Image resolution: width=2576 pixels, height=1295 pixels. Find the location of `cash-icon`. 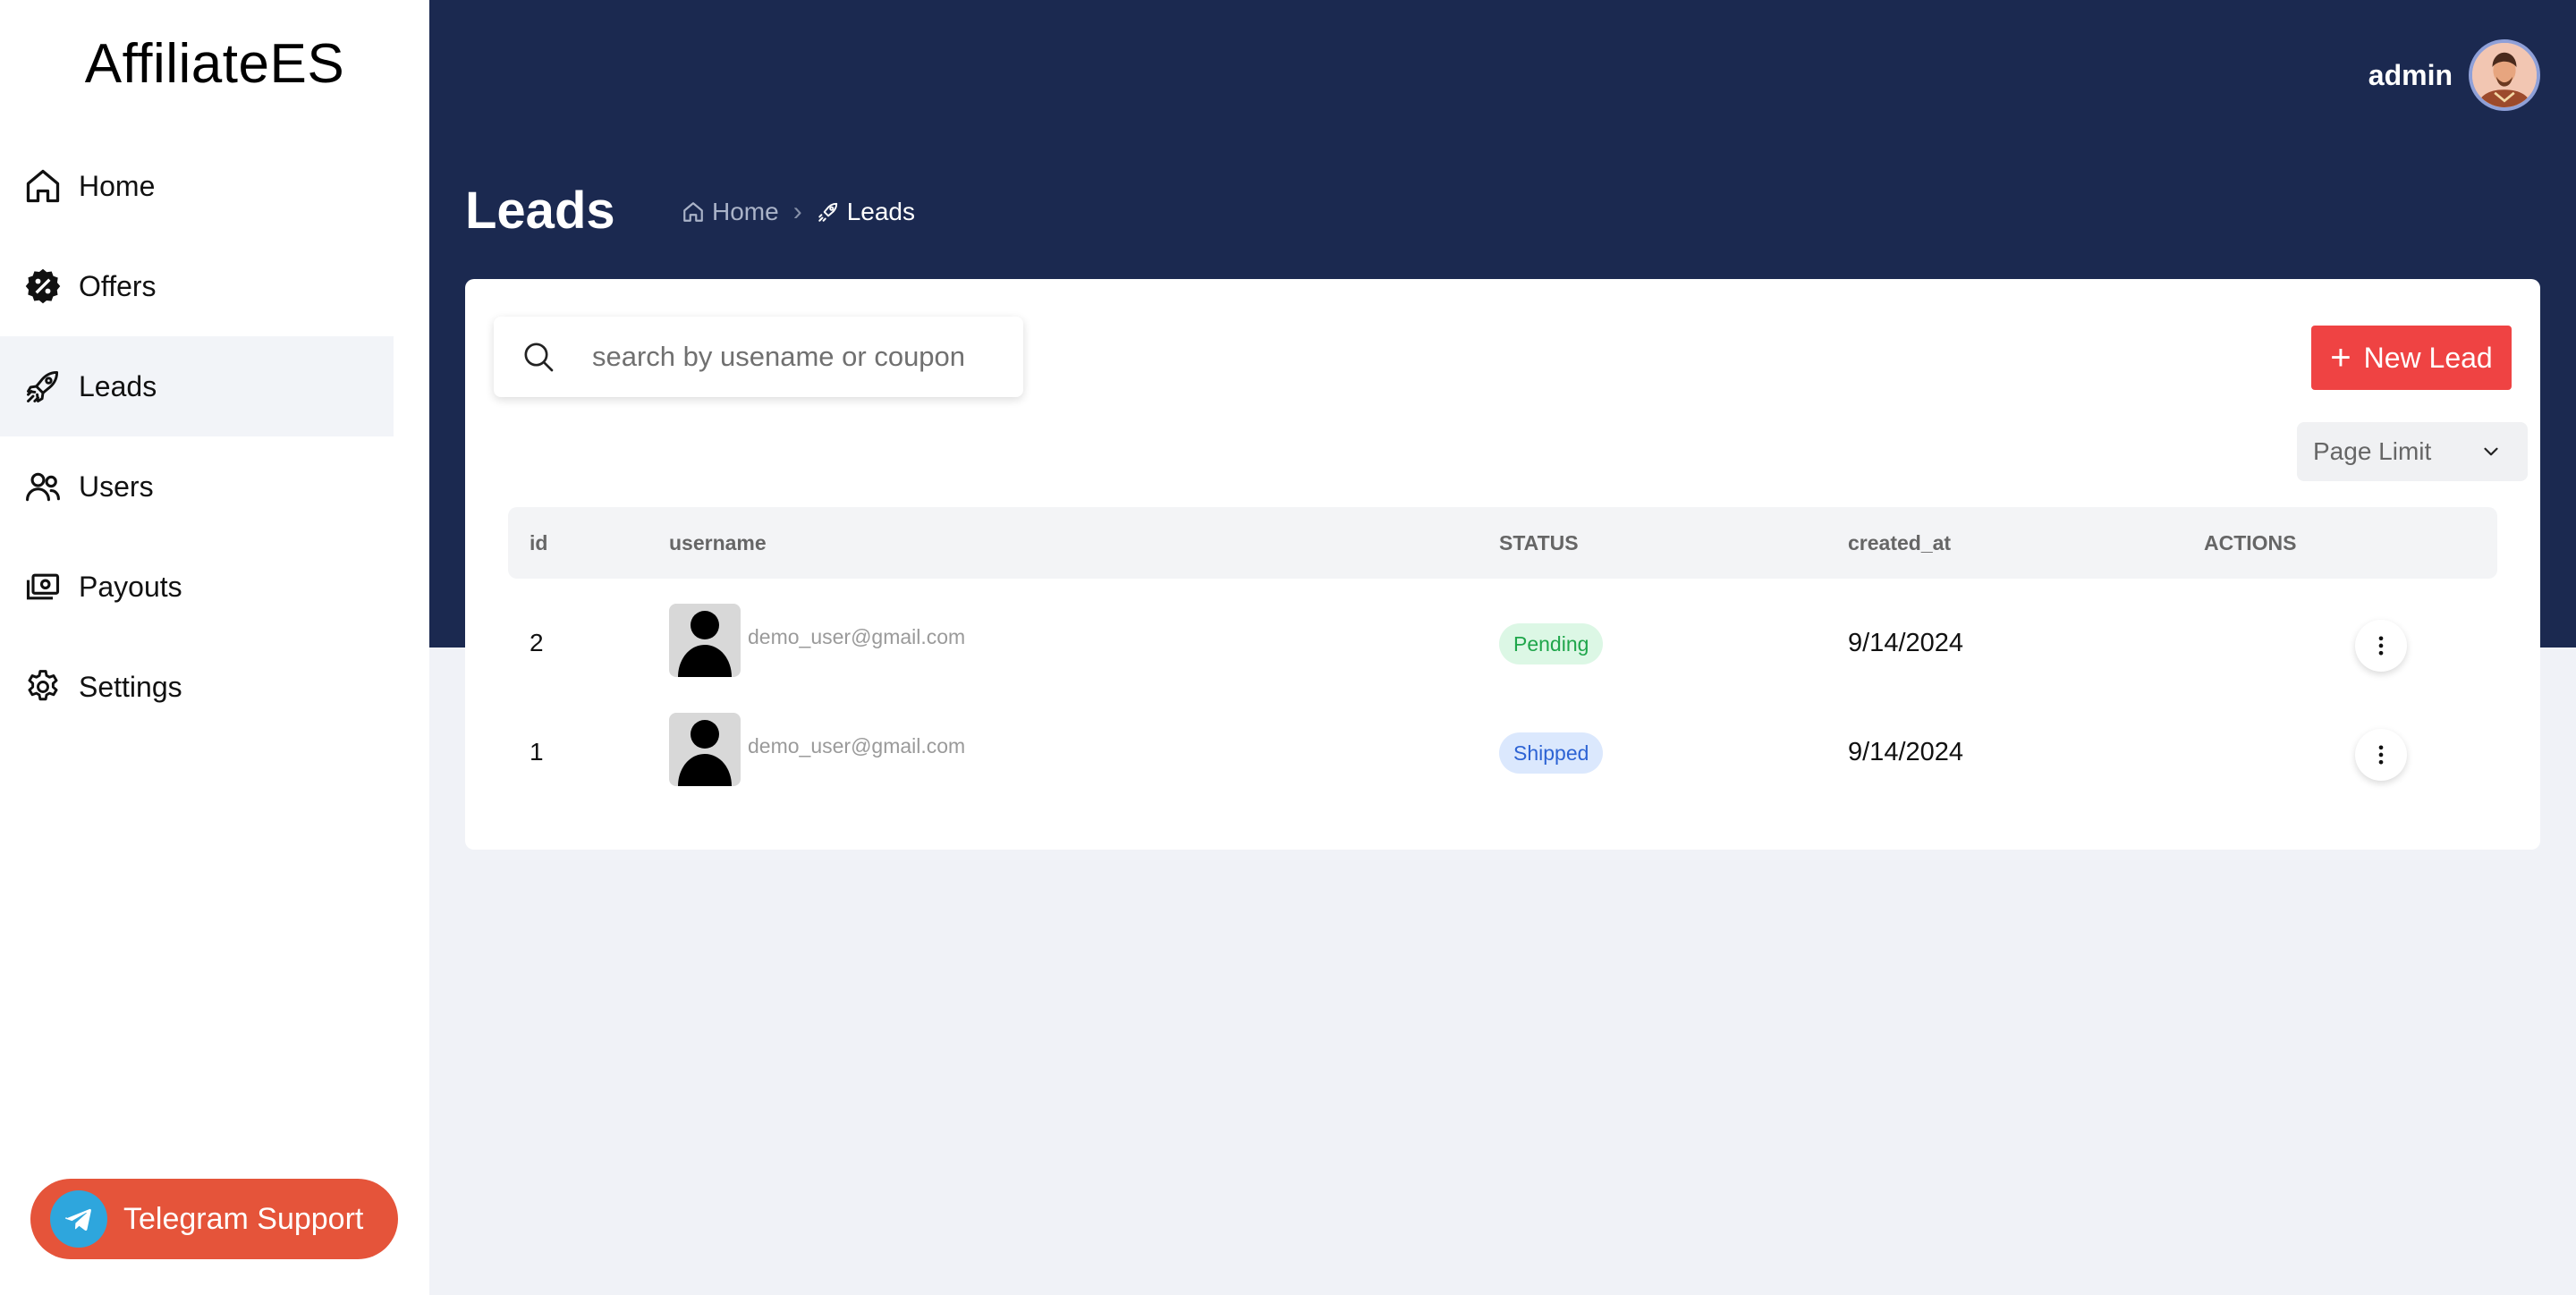

cash-icon is located at coordinates (43, 586).